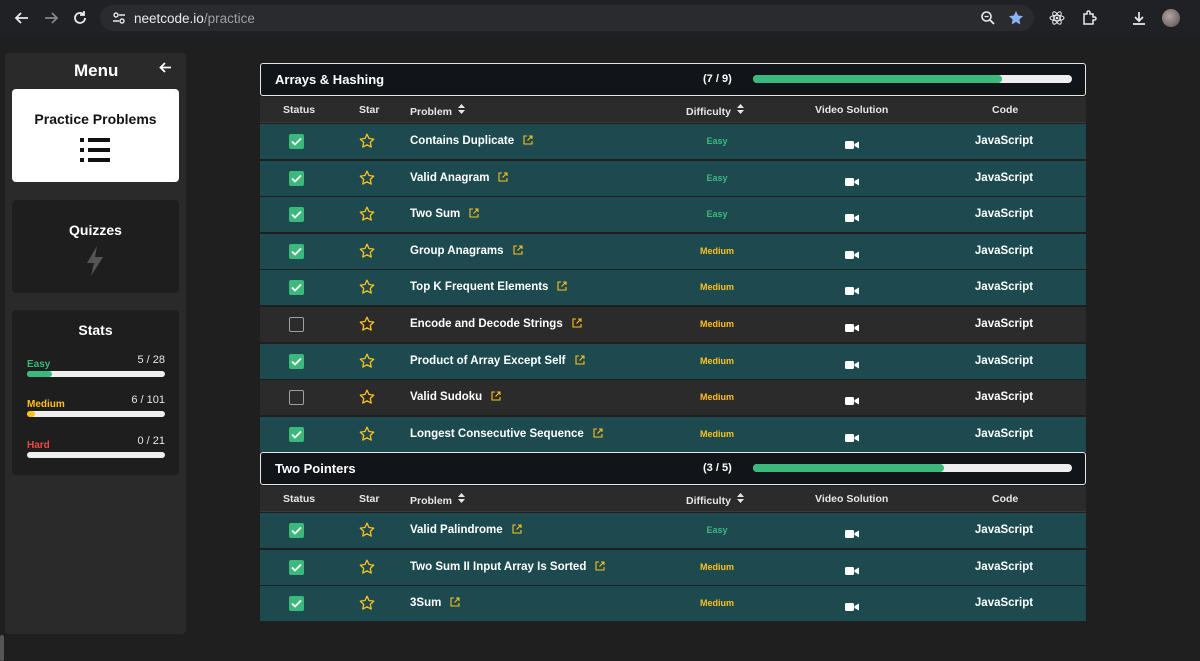 The width and height of the screenshot is (1200, 661). I want to click on extensions-puzzle-icon, so click(1089, 18).